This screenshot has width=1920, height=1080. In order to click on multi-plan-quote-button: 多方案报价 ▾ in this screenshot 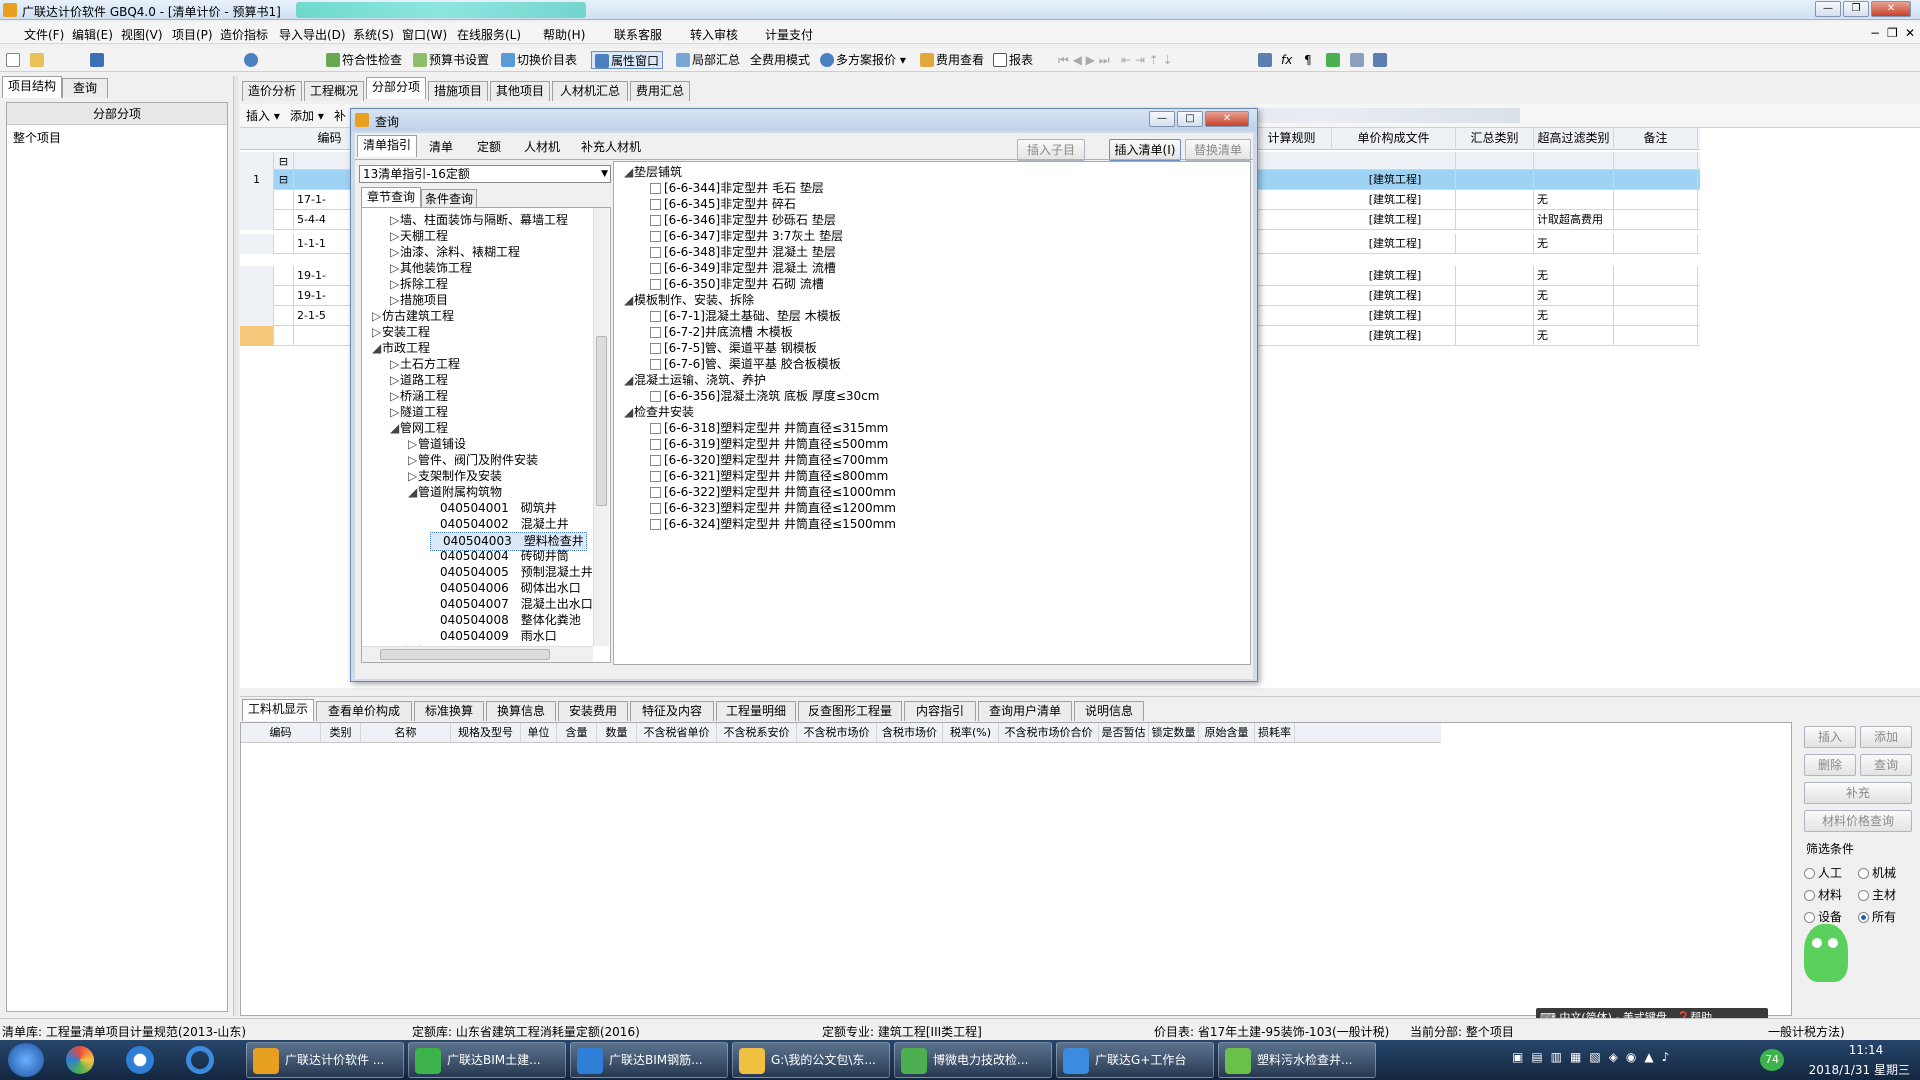, I will do `click(863, 60)`.